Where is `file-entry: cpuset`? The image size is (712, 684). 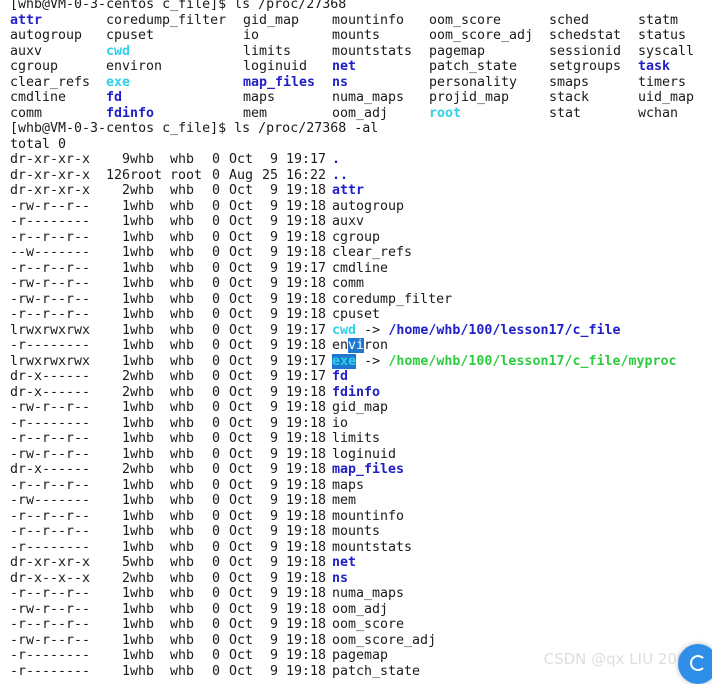
file-entry: cpuset is located at coordinates (130, 35).